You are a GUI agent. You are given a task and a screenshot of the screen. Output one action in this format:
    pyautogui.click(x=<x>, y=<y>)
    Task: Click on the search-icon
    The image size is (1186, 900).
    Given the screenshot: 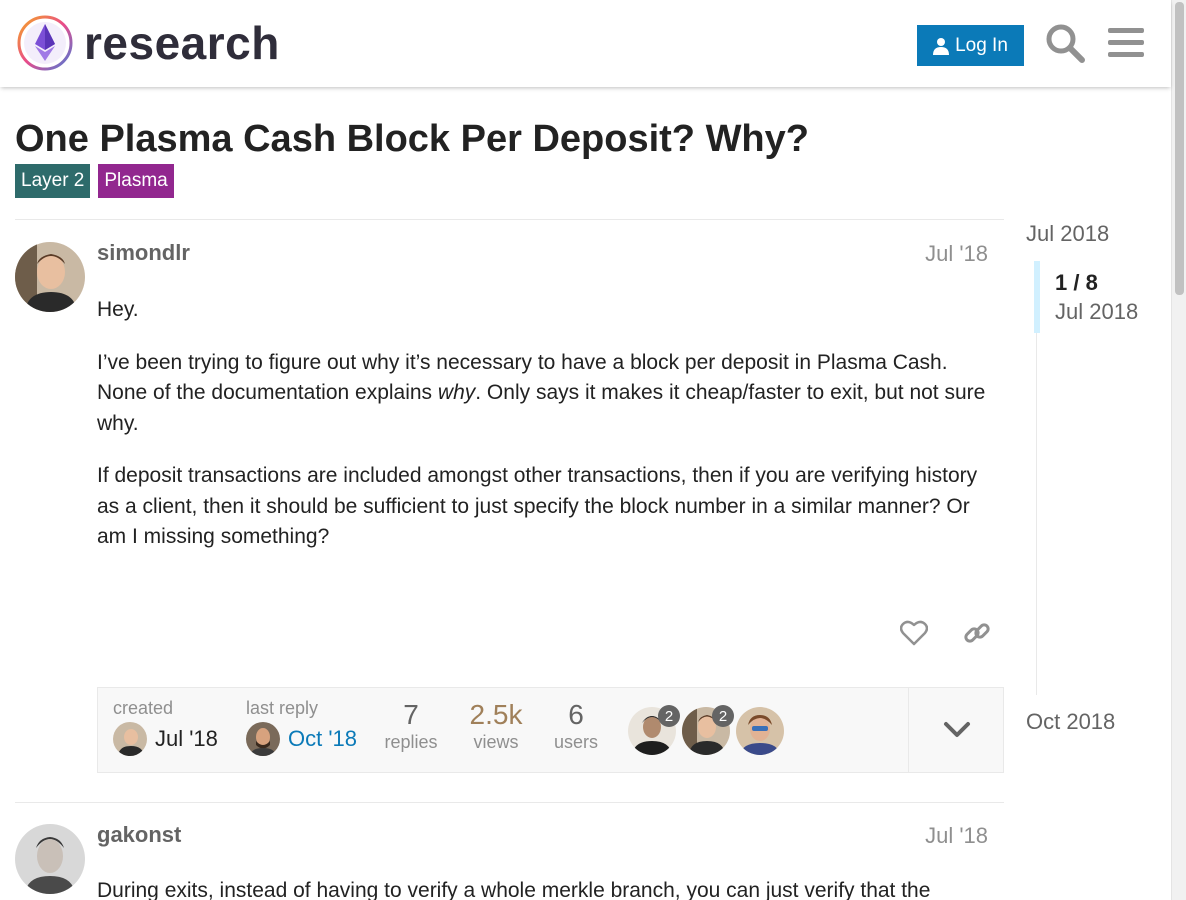 What is the action you would take?
    pyautogui.click(x=1065, y=43)
    